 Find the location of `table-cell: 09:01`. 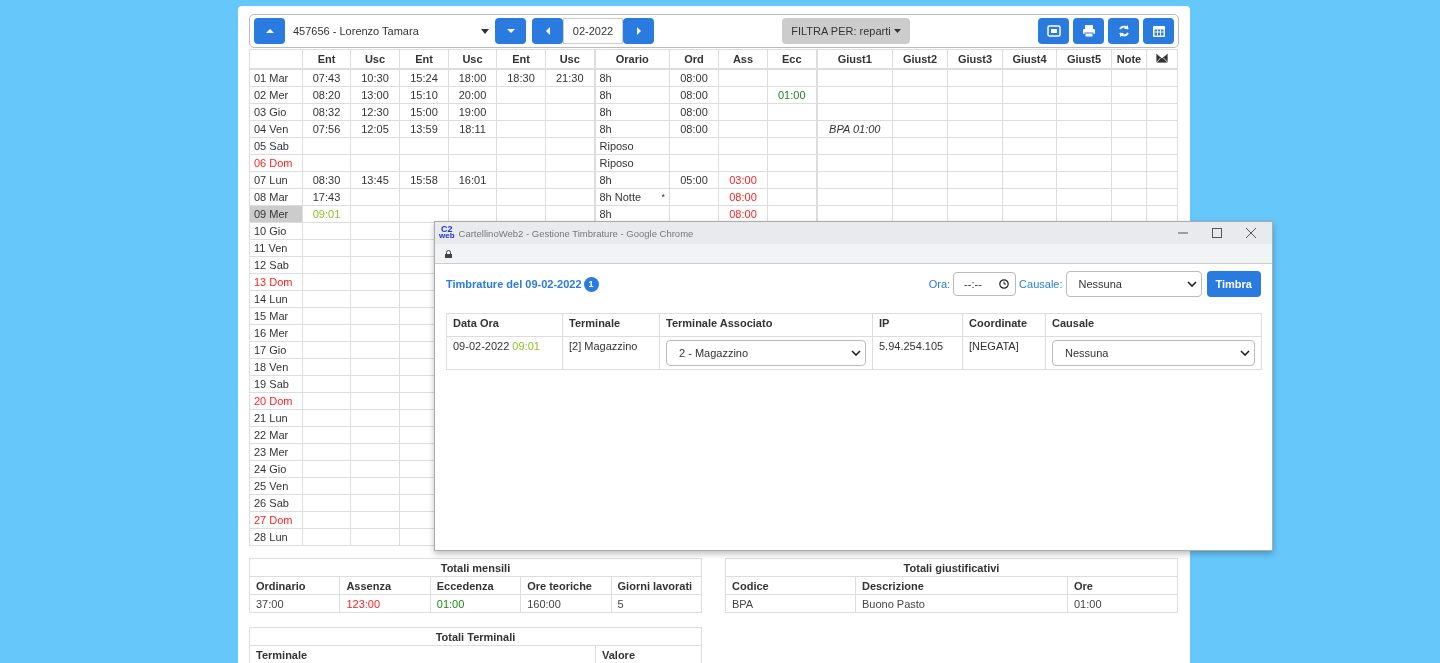

table-cell: 09:01 is located at coordinates (326, 214).